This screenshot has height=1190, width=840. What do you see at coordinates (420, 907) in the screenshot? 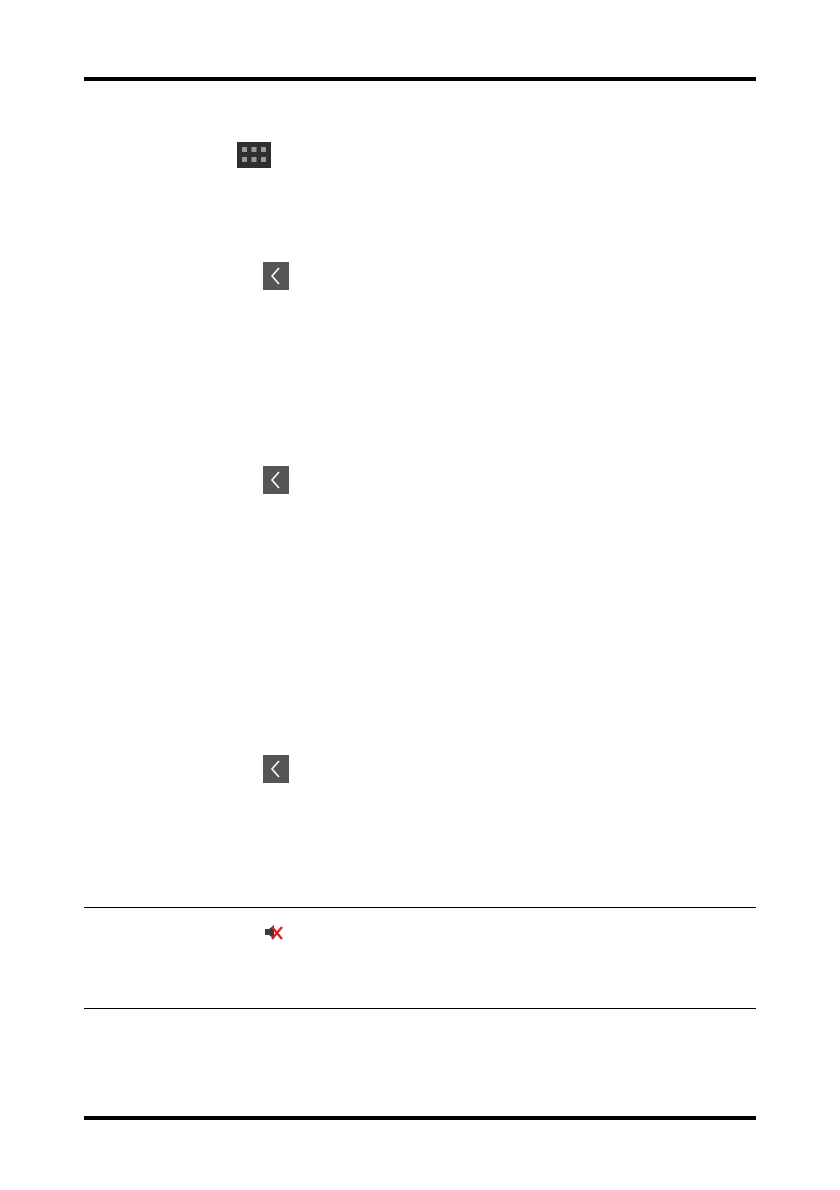
I see `note-top-rule` at bounding box center [420, 907].